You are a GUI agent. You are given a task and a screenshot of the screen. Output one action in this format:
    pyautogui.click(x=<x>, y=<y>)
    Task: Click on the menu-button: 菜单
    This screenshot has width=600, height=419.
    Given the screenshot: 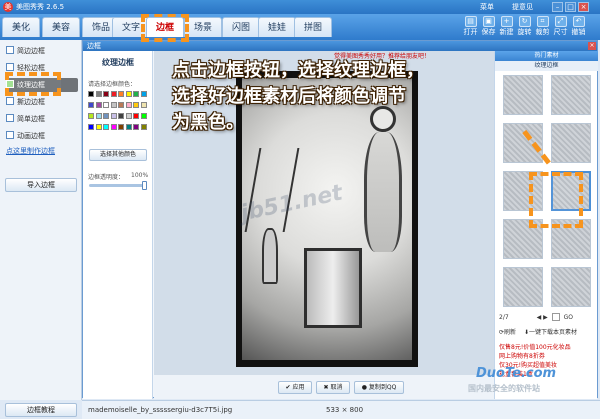 What is the action you would take?
    pyautogui.click(x=487, y=7)
    